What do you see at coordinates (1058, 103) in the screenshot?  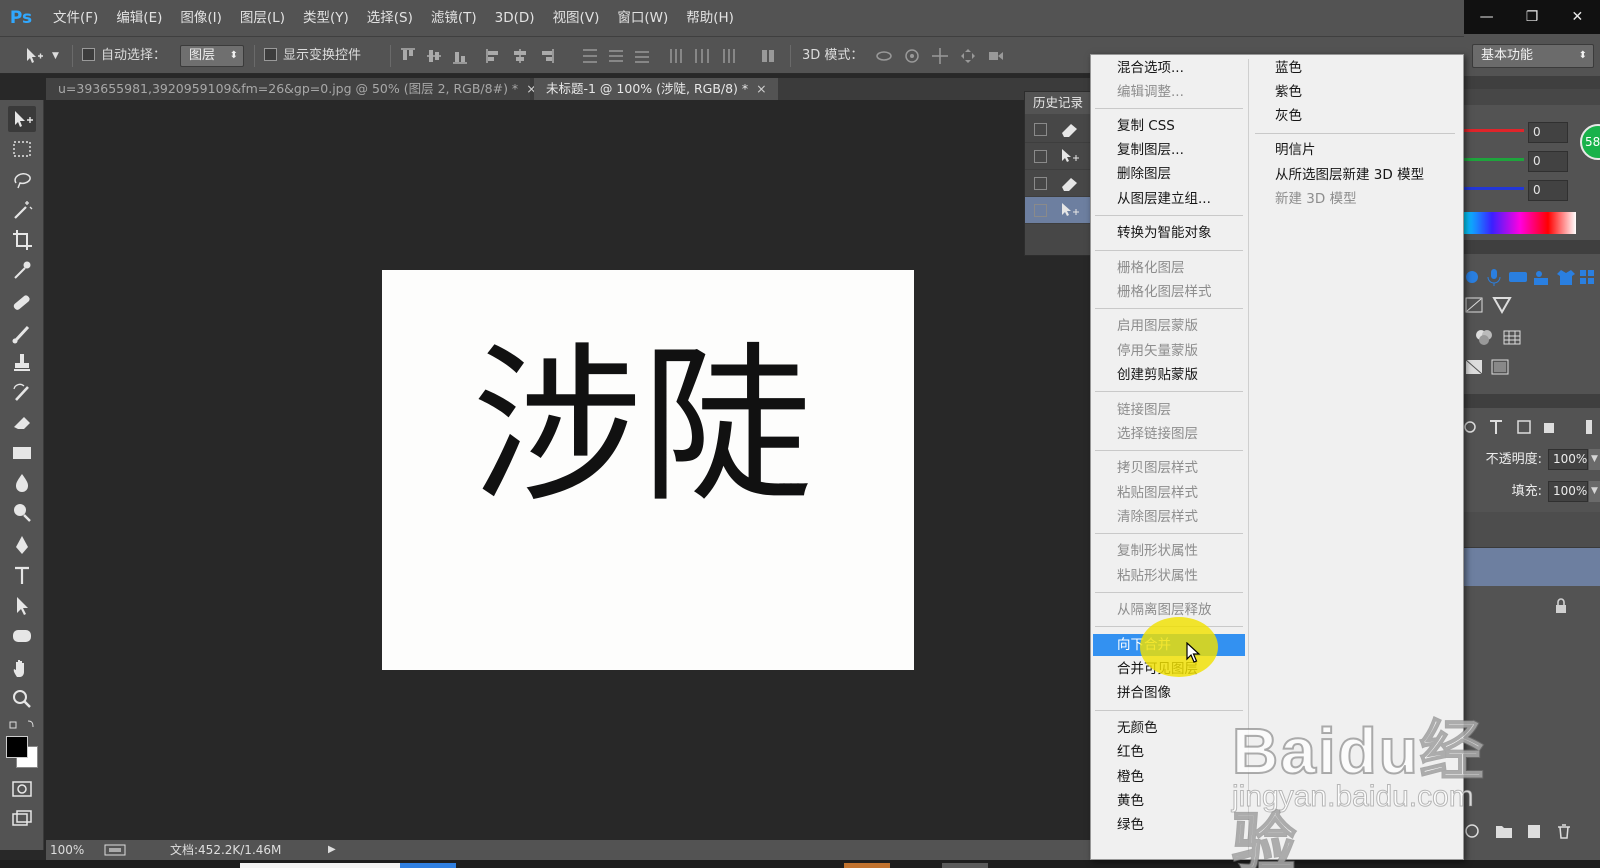 I see `history-panel-title: 历史记录` at bounding box center [1058, 103].